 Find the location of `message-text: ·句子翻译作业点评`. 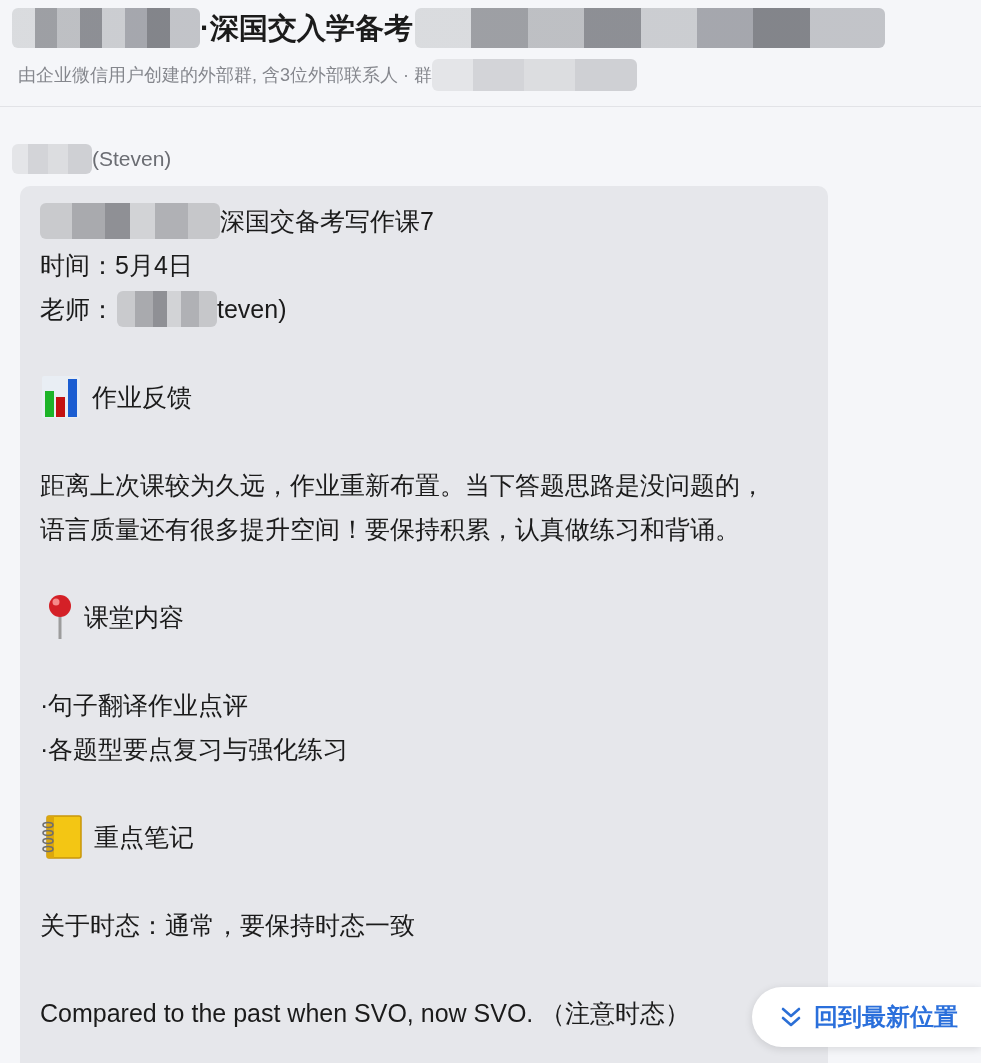

message-text: ·句子翻译作业点评 is located at coordinates (144, 705).